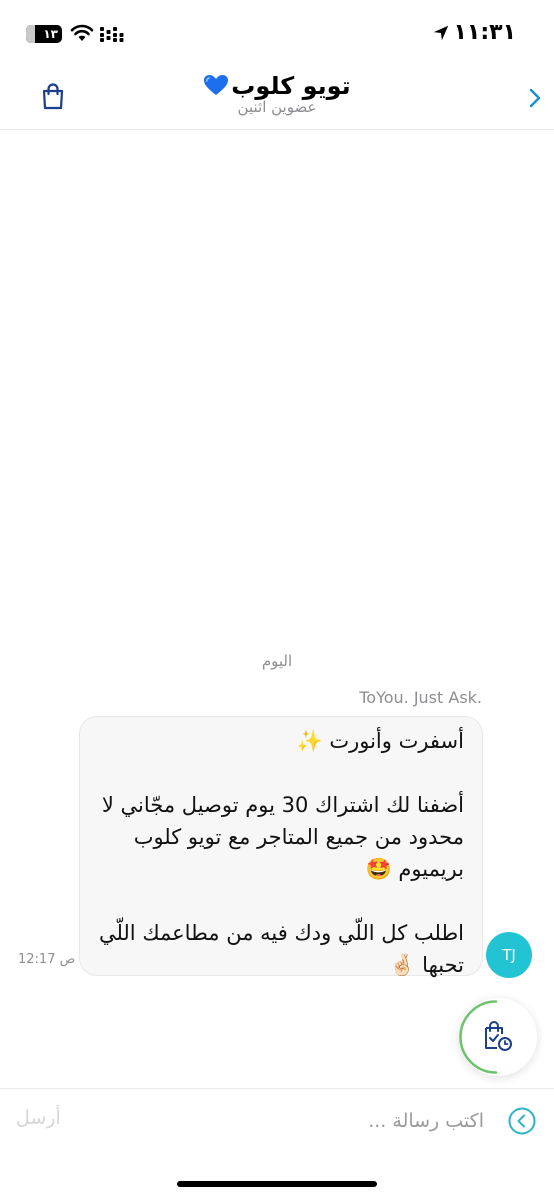 The height and width of the screenshot is (1199, 554). What do you see at coordinates (420, 697) in the screenshot?
I see `sender-name: ToYou. Just Ask.` at bounding box center [420, 697].